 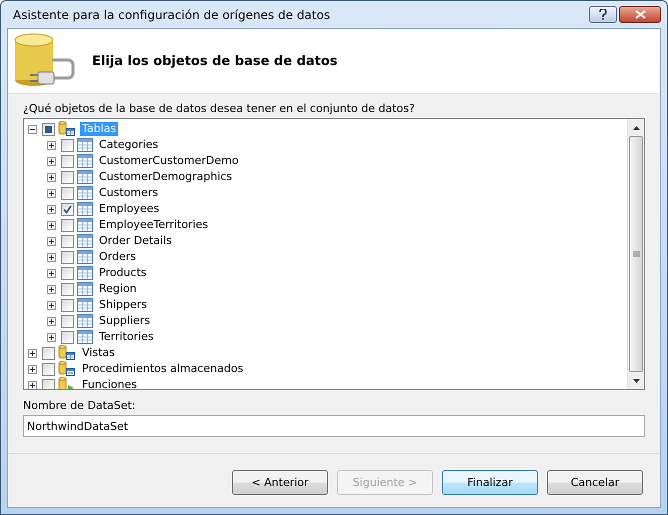 What do you see at coordinates (129, 209) in the screenshot?
I see `tree-item: Employees` at bounding box center [129, 209].